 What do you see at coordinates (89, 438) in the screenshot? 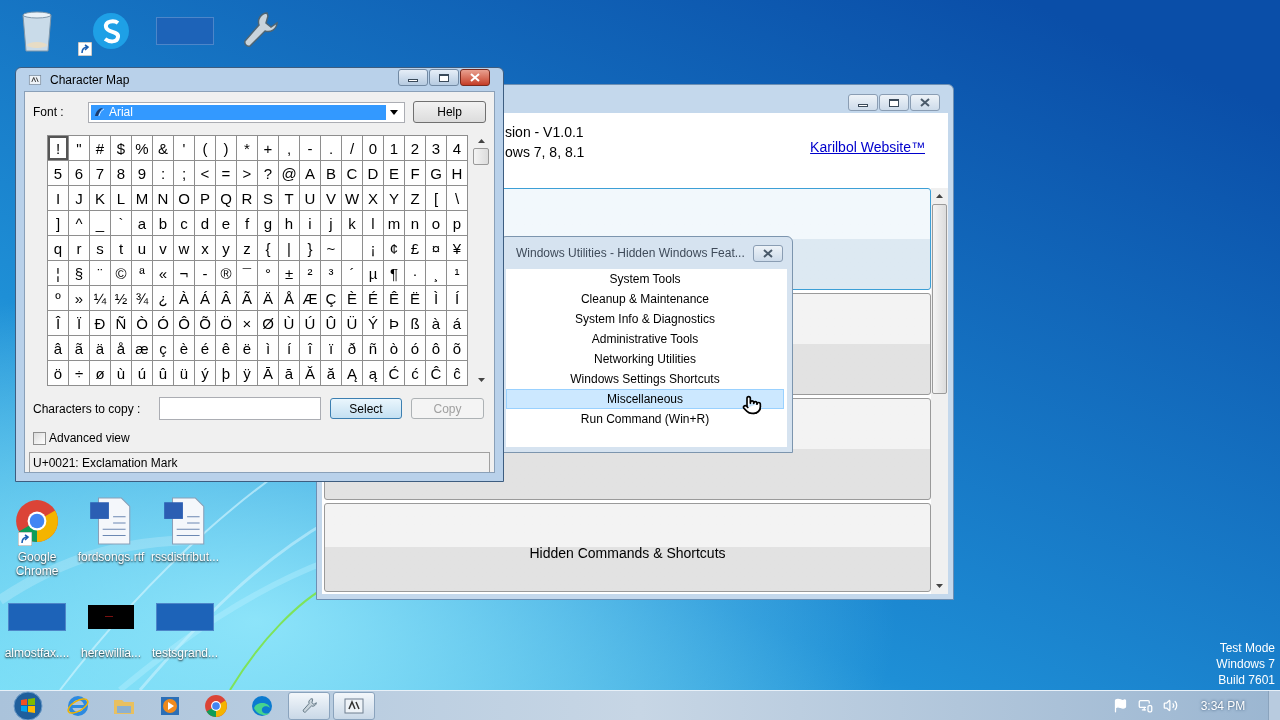
I see `advanced-view-label: Advanced view` at bounding box center [89, 438].